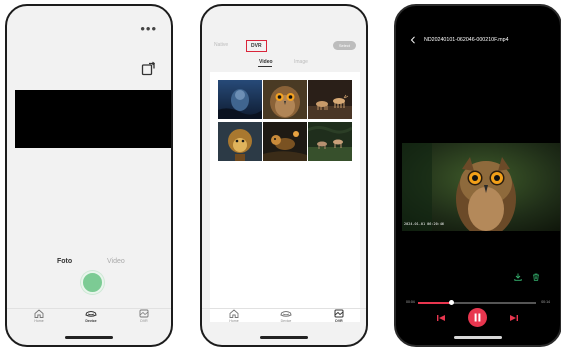 The image size is (561, 351). Describe the element at coordinates (93, 119) in the screenshot. I see `camera-preview` at that location.